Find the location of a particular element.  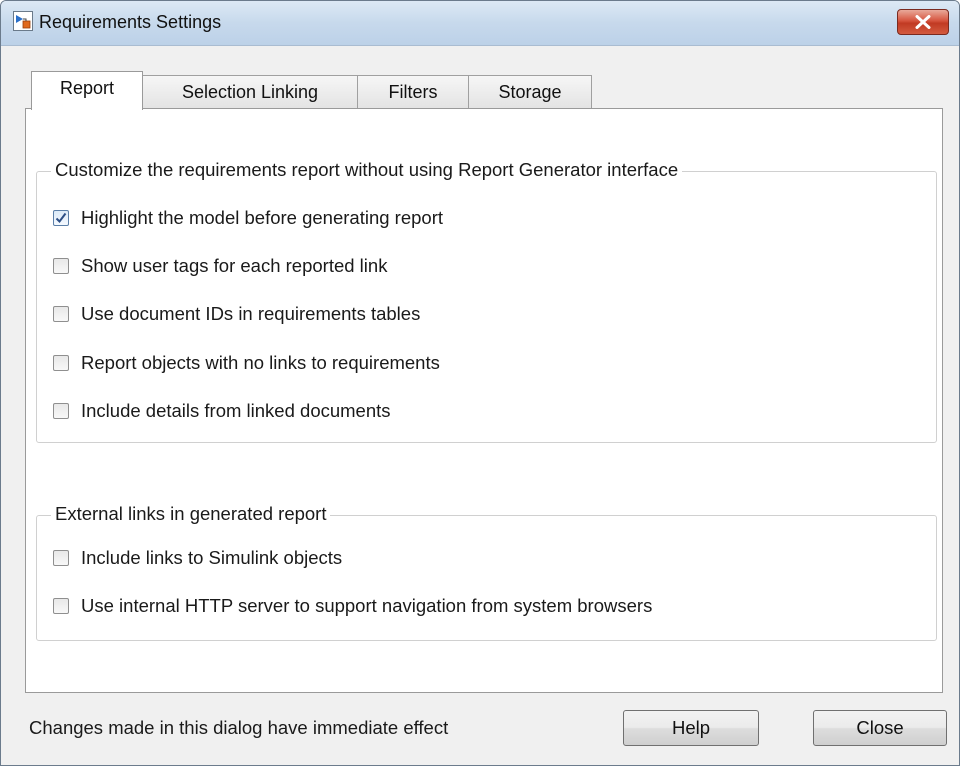

option-label: Include links to Simulink objects is located at coordinates (212, 557).